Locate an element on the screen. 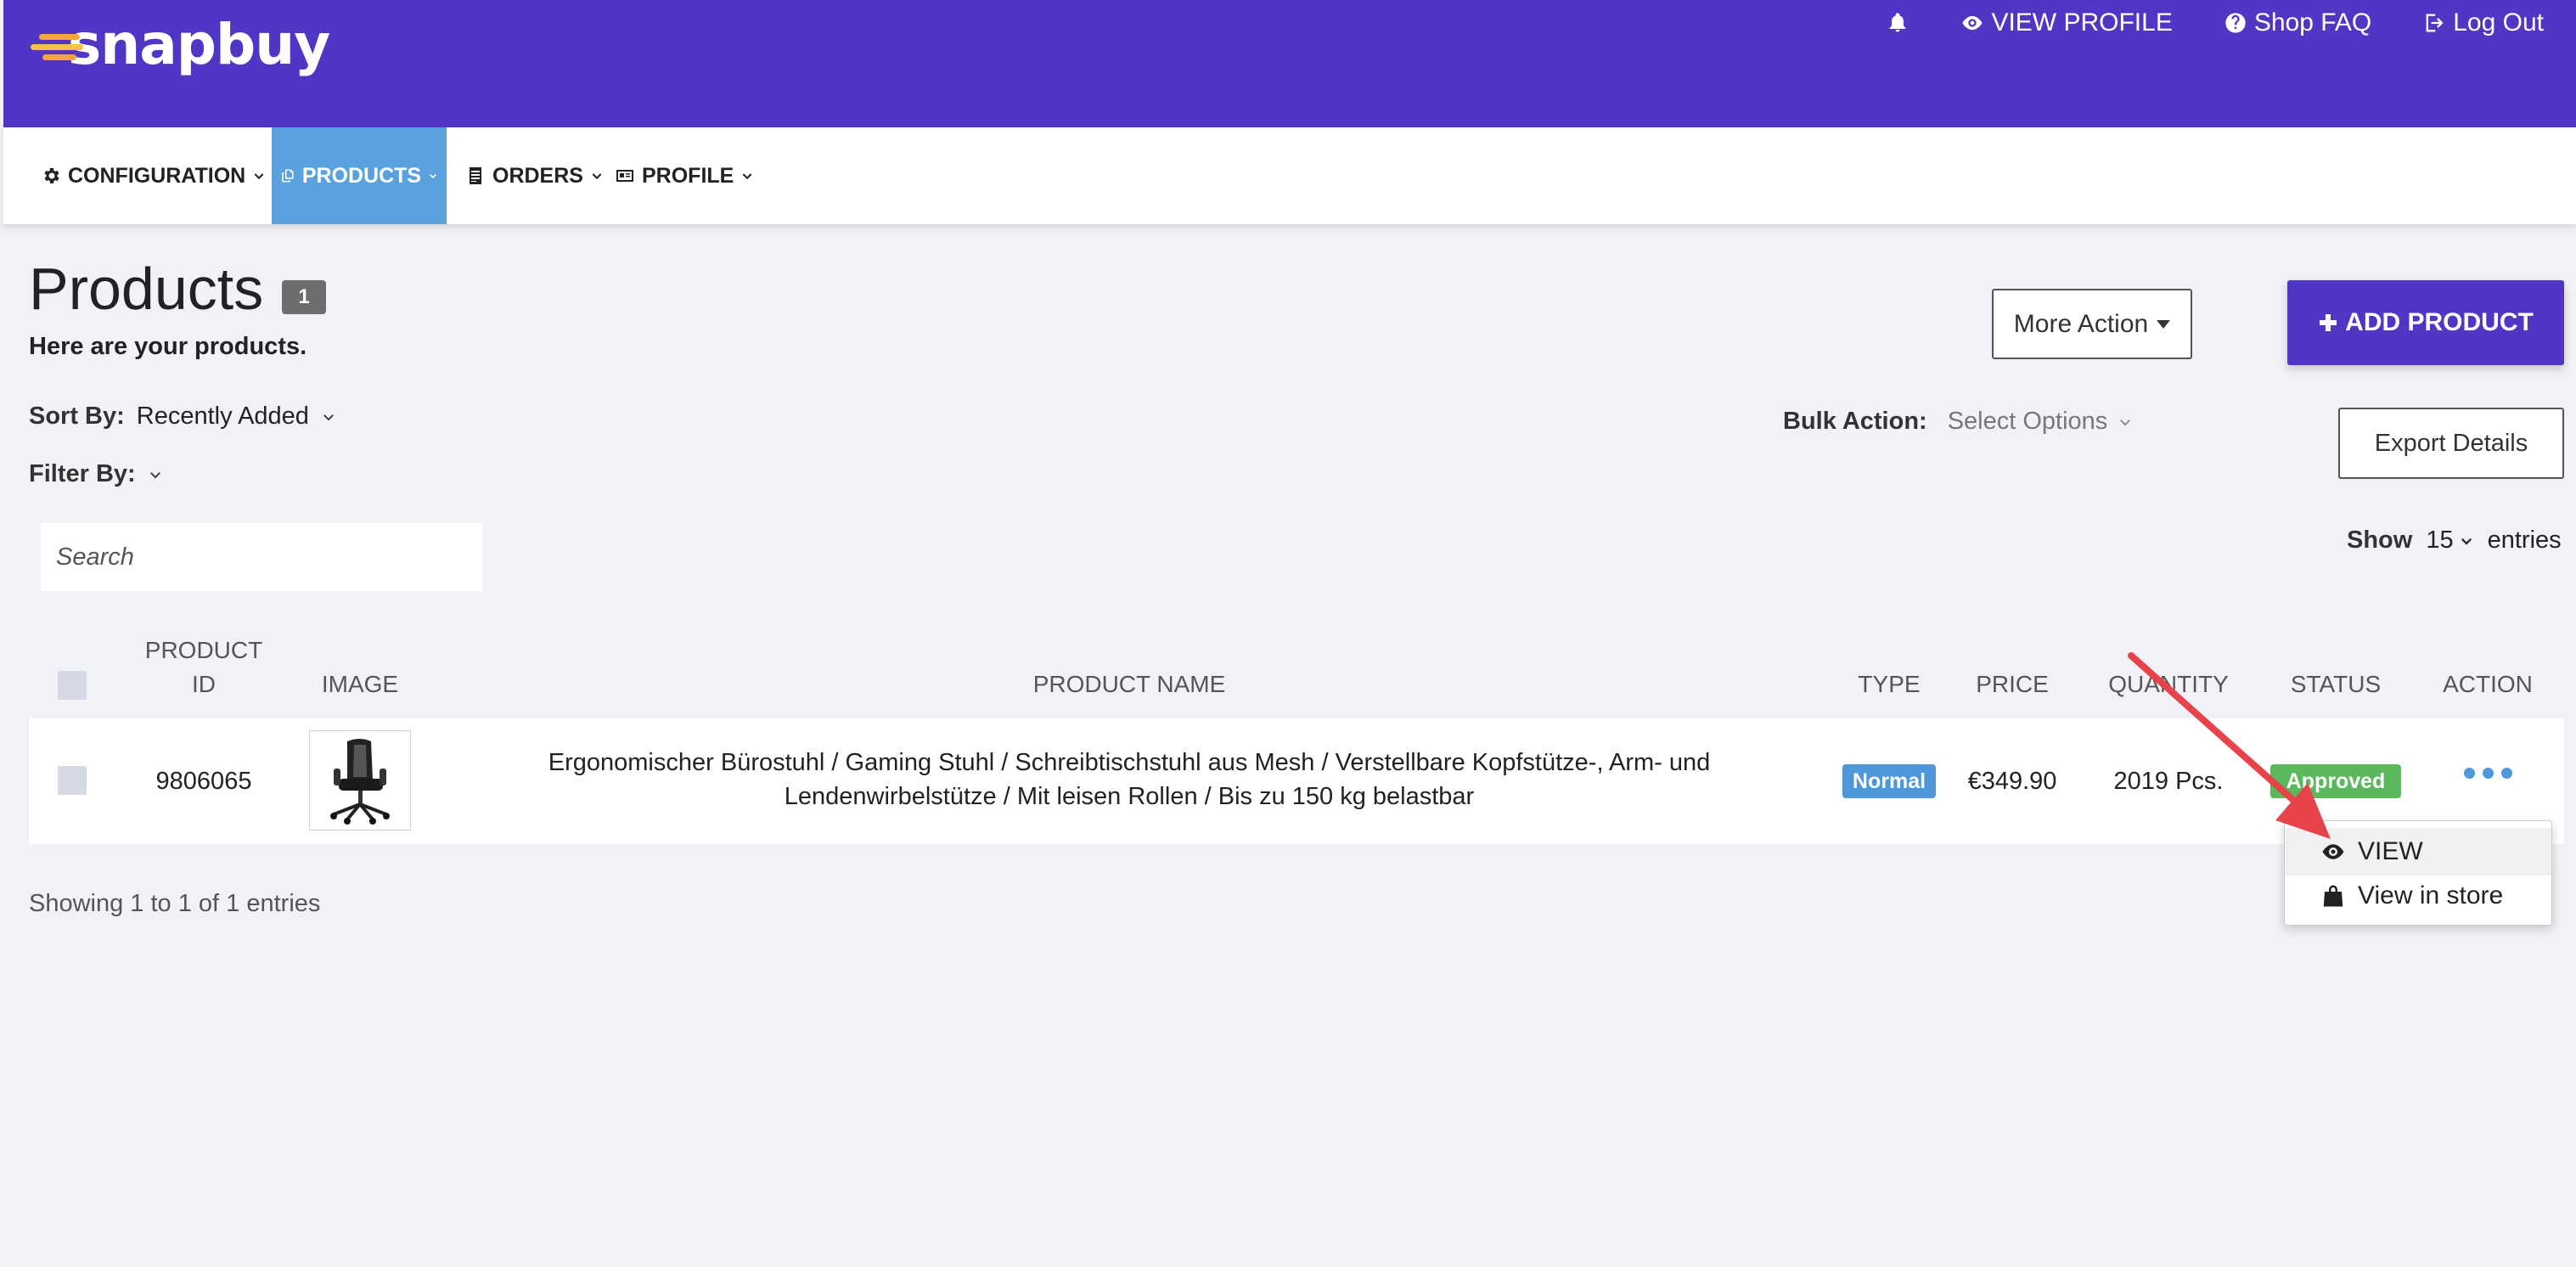  nav-products-label: PRODUCTS is located at coordinates (361, 175).